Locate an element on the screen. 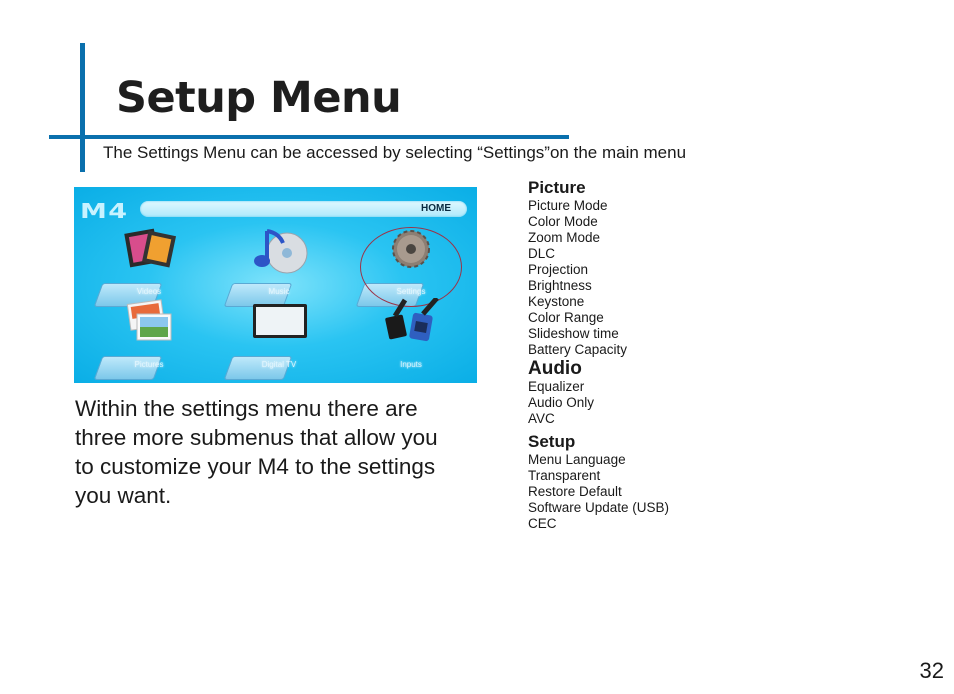 The height and width of the screenshot is (694, 954). menu-group-audio: Audio Equalizer Audio Only AVC is located at coordinates (598, 393).